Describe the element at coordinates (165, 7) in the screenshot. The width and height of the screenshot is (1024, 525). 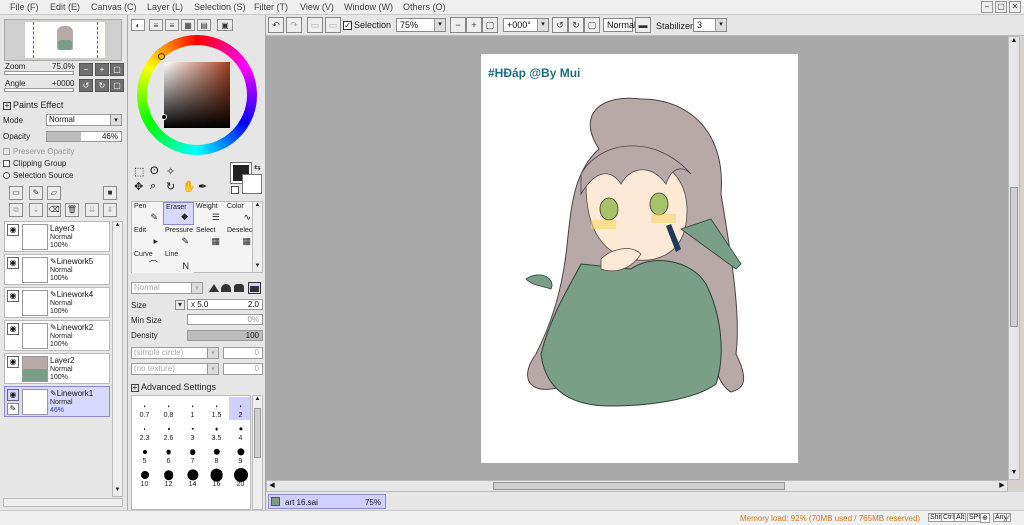
I see `menu-item: Layer (L)` at that location.